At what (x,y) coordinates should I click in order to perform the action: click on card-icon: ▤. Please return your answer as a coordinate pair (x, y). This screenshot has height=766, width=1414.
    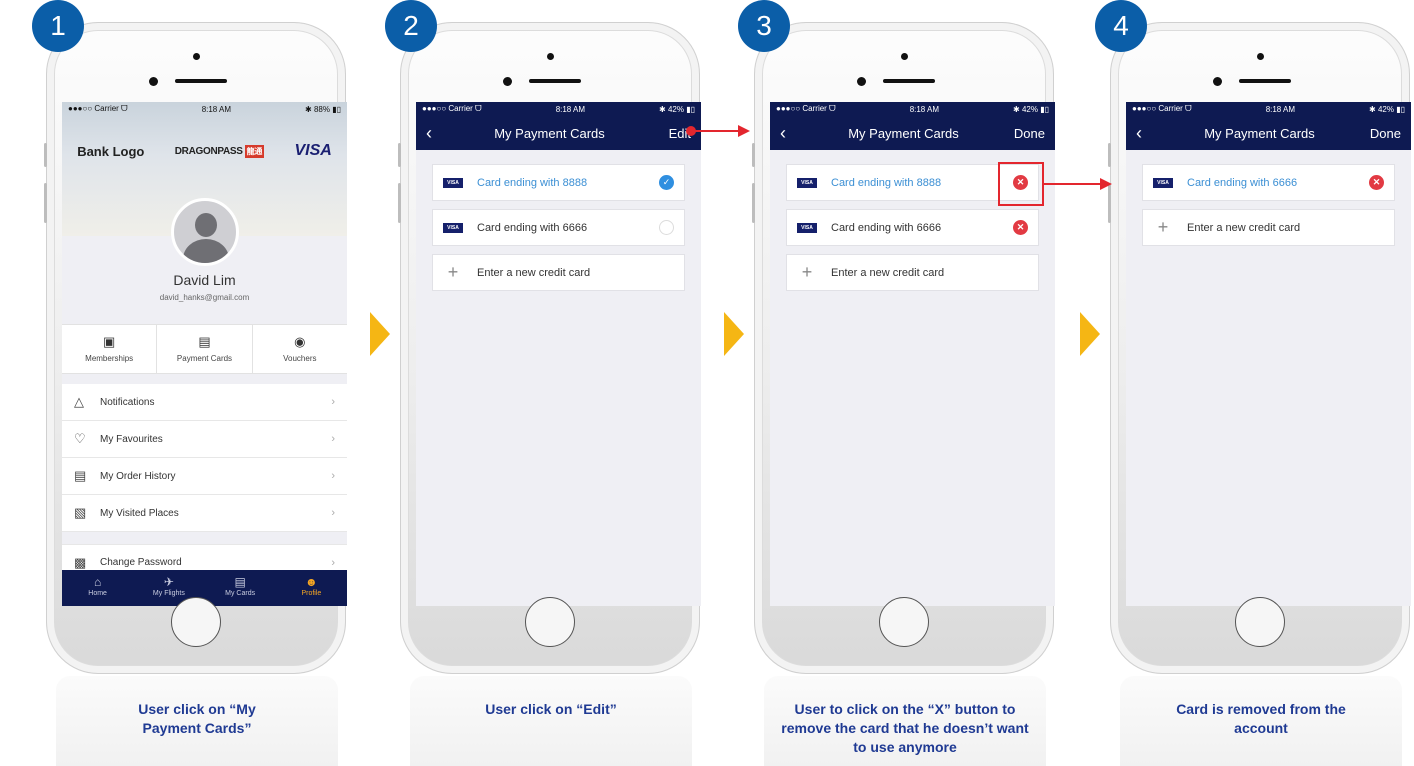
    Looking at the image, I should click on (240, 582).